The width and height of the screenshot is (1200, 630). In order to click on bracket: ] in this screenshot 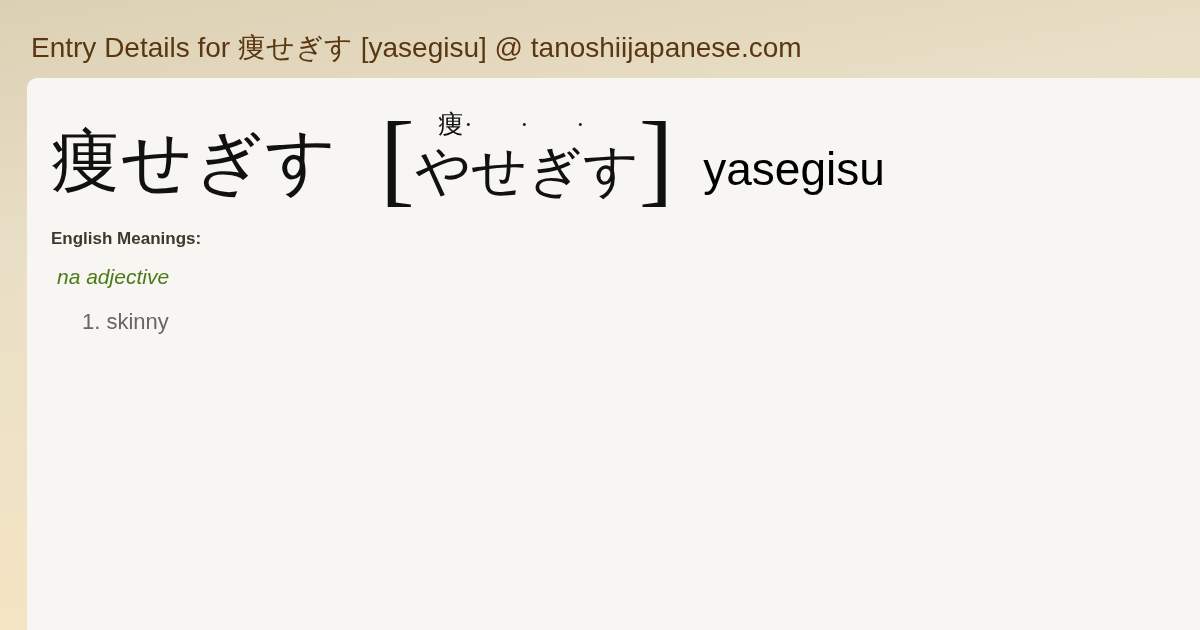, I will do `click(656, 158)`.